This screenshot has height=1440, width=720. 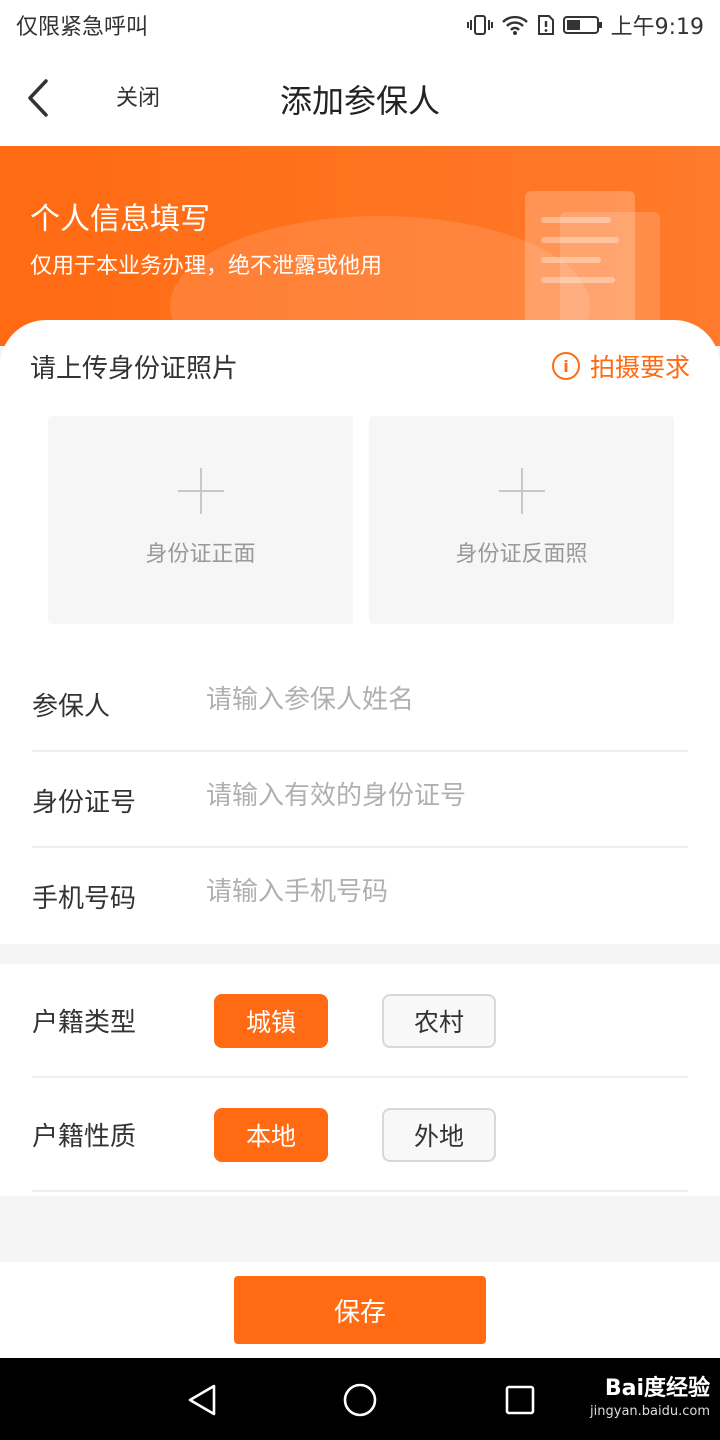 I want to click on clock-text: 上午9:19, so click(x=657, y=27).